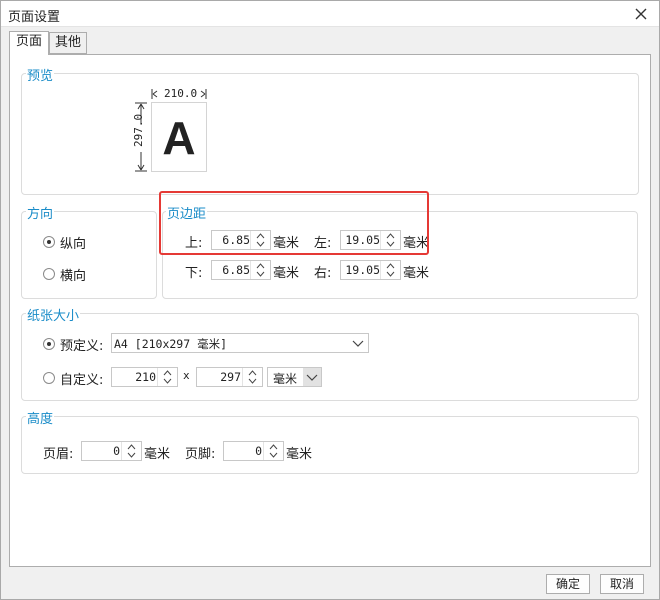 Image resolution: width=660 pixels, height=600 pixels. What do you see at coordinates (233, 240) in the screenshot?
I see `top-margin-value: 6.85` at bounding box center [233, 240].